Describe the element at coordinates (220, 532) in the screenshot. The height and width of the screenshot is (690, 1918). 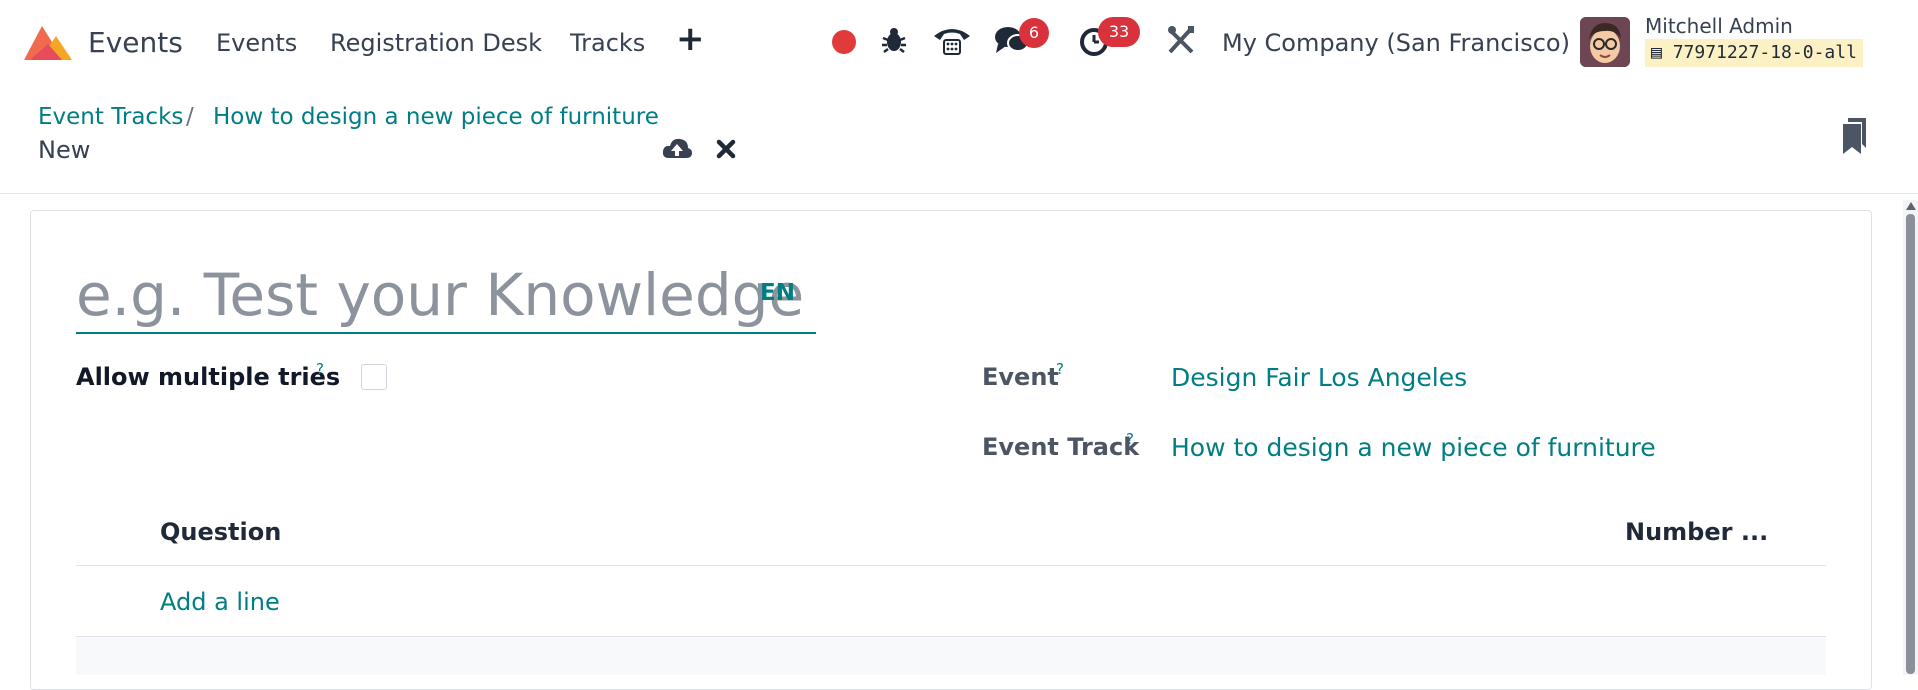
I see `column-question: Question` at that location.